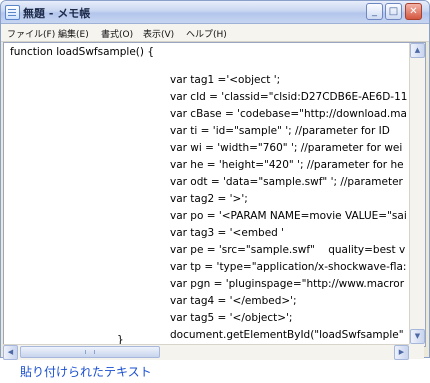  I want to click on menu-file: ファイル(F), so click(31, 33).